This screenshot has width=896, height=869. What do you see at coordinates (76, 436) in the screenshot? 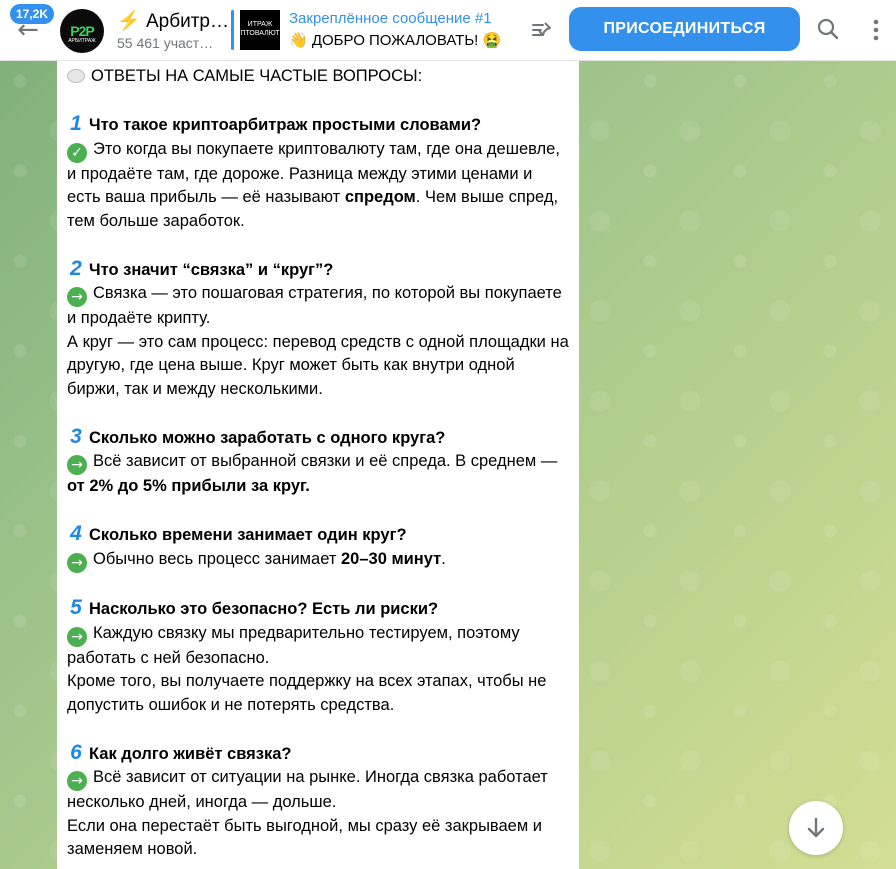
I see `number-badge-icon: 3` at bounding box center [76, 436].